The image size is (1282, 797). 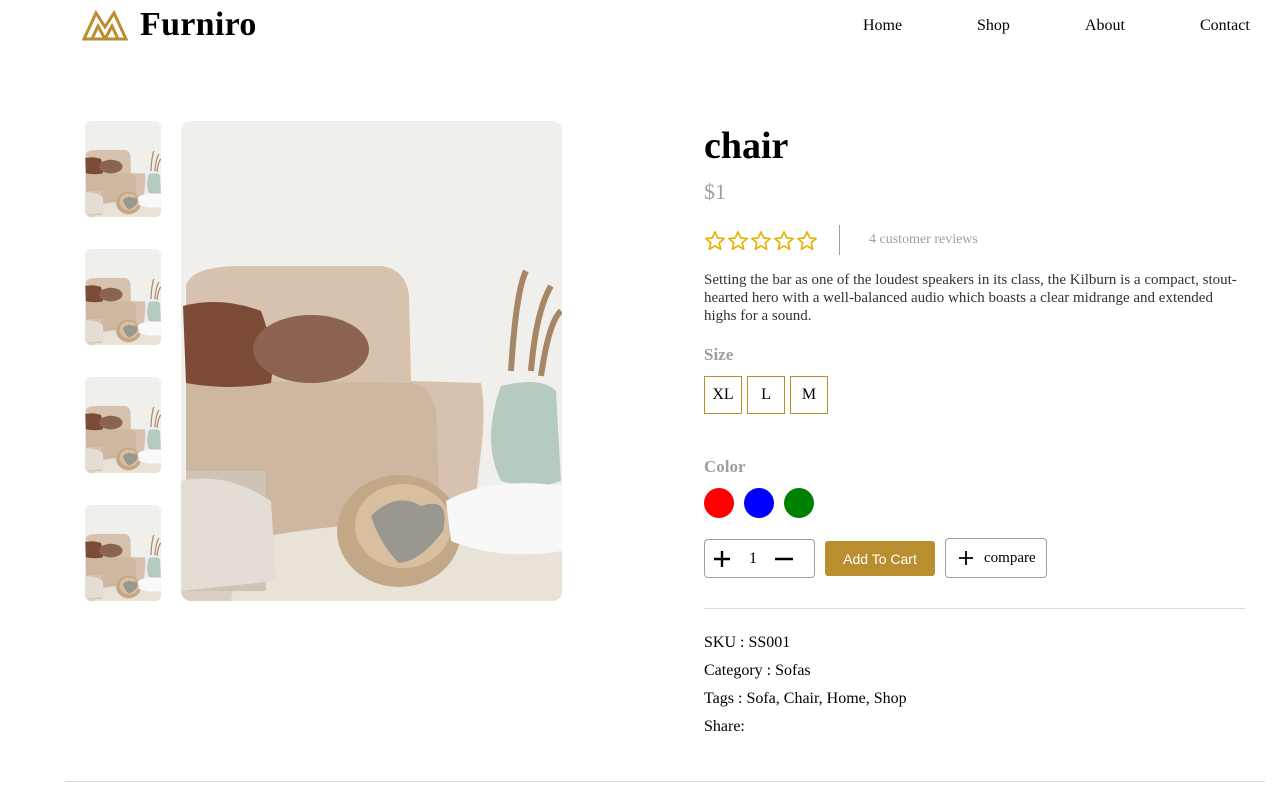 I want to click on section-divider, so click(x=974, y=608).